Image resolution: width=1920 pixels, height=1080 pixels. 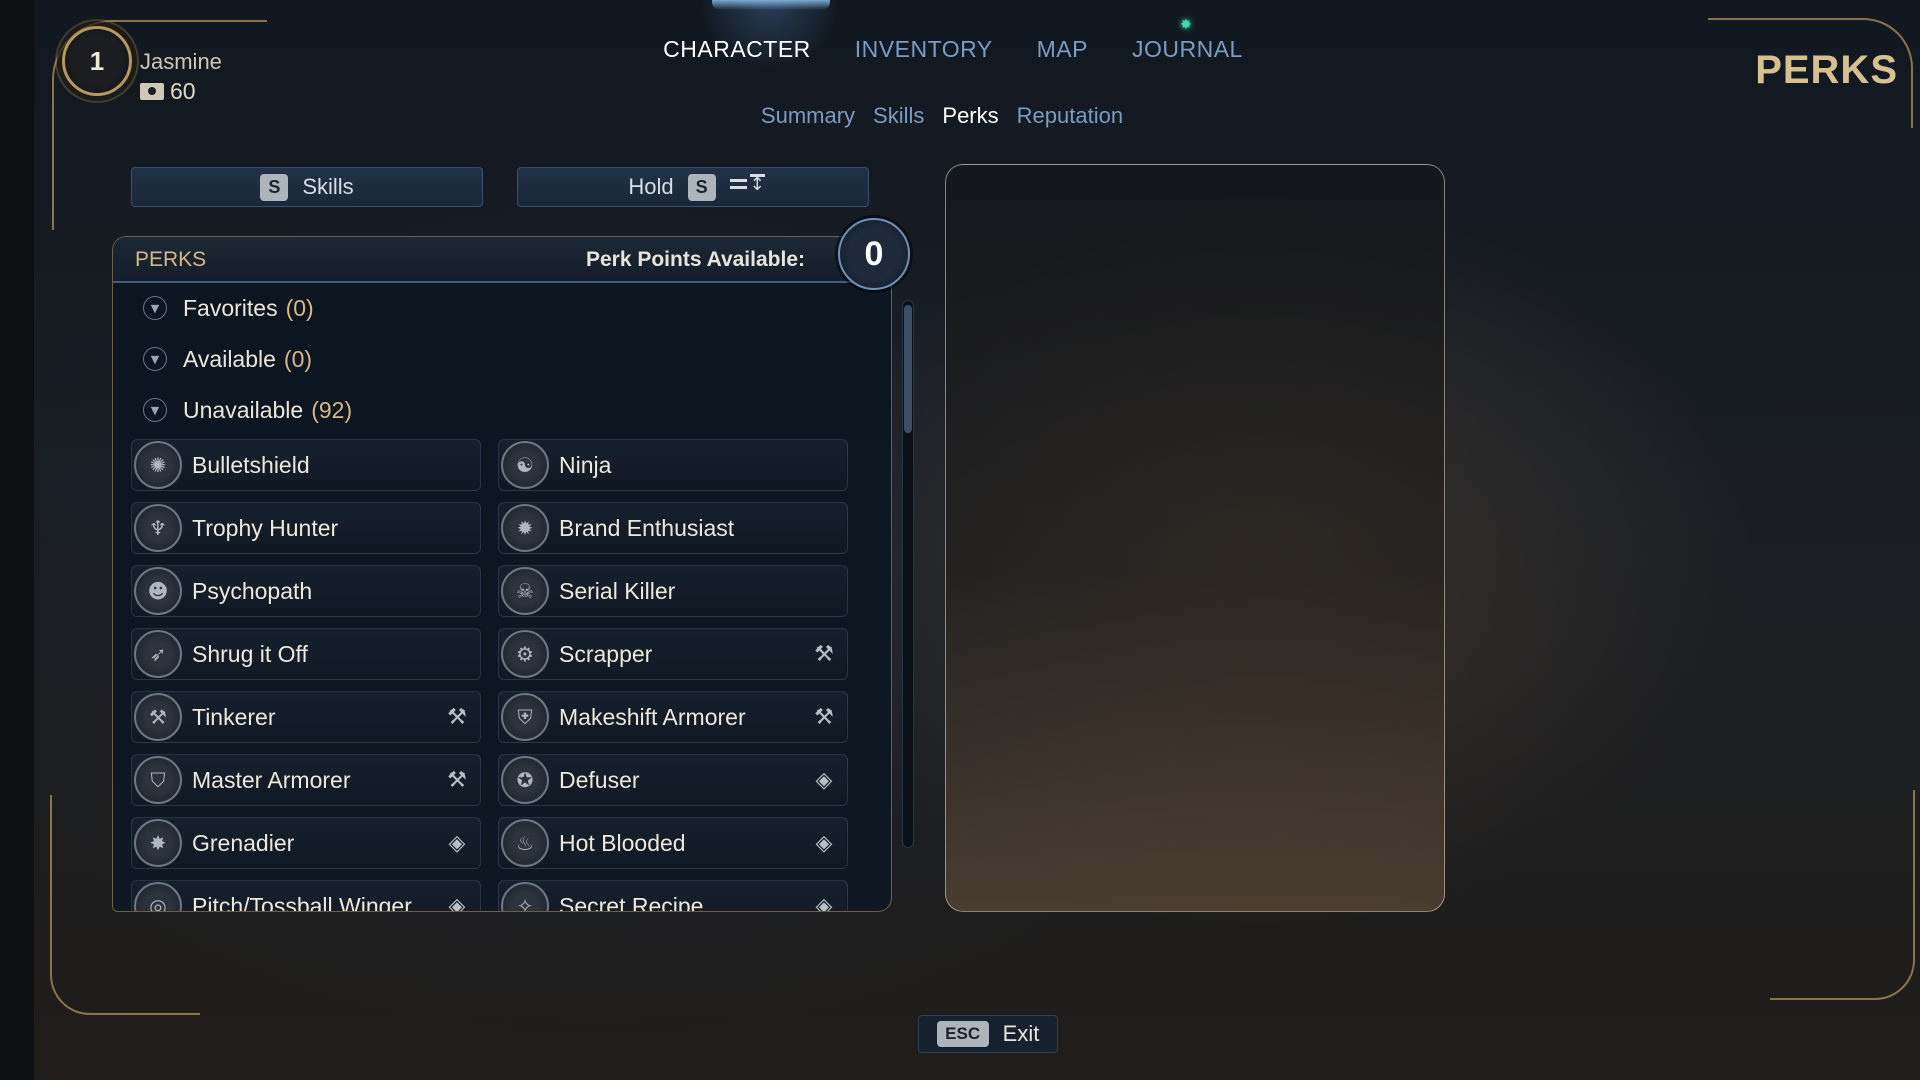 What do you see at coordinates (1187, 39) in the screenshot?
I see `tab-journal: JOURNAL ✸` at bounding box center [1187, 39].